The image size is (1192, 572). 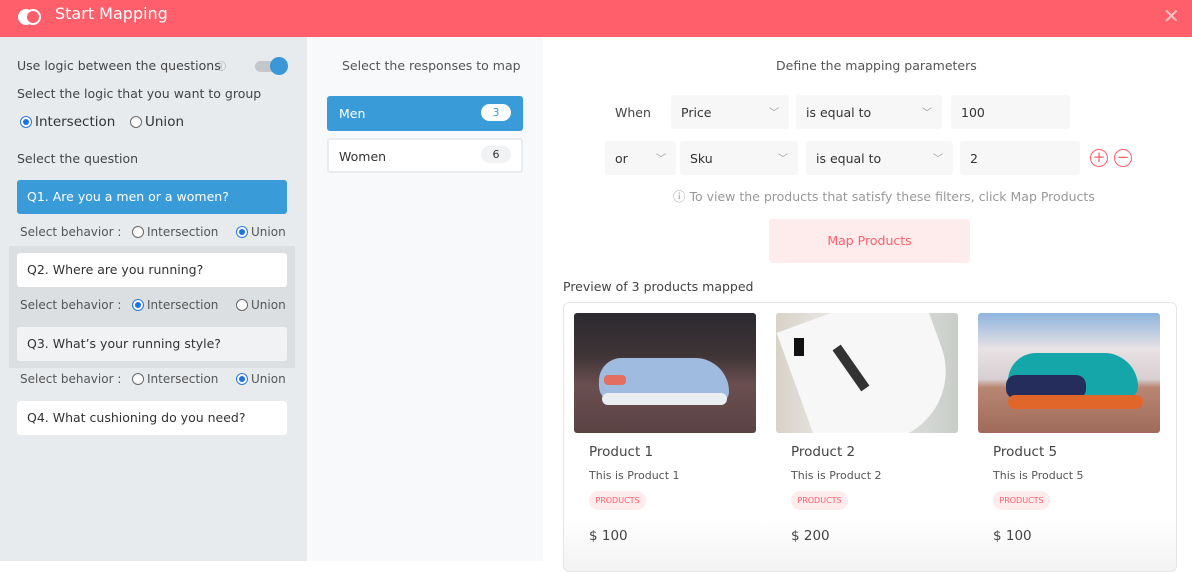 What do you see at coordinates (496, 112) in the screenshot?
I see `response-count-badge: 3` at bounding box center [496, 112].